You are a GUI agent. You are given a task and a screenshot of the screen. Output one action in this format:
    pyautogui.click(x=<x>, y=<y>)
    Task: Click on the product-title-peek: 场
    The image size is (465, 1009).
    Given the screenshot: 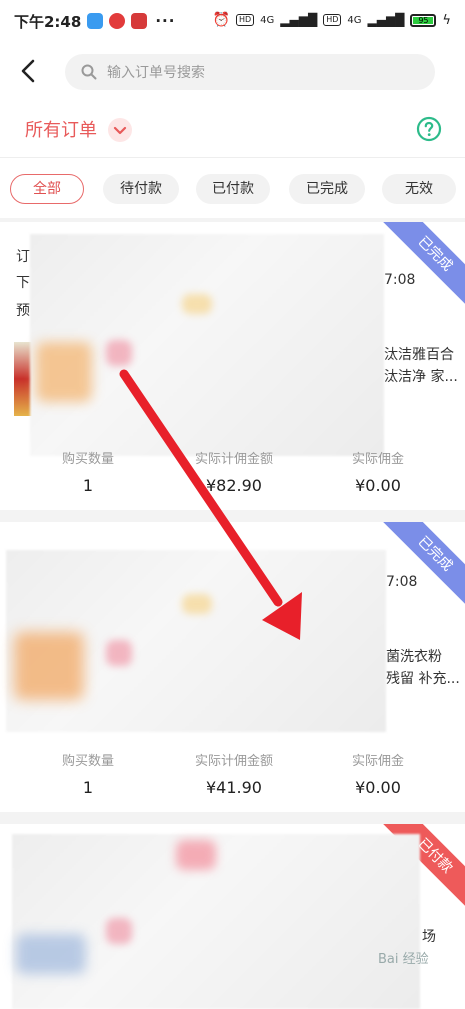 What is the action you would take?
    pyautogui.click(x=429, y=937)
    